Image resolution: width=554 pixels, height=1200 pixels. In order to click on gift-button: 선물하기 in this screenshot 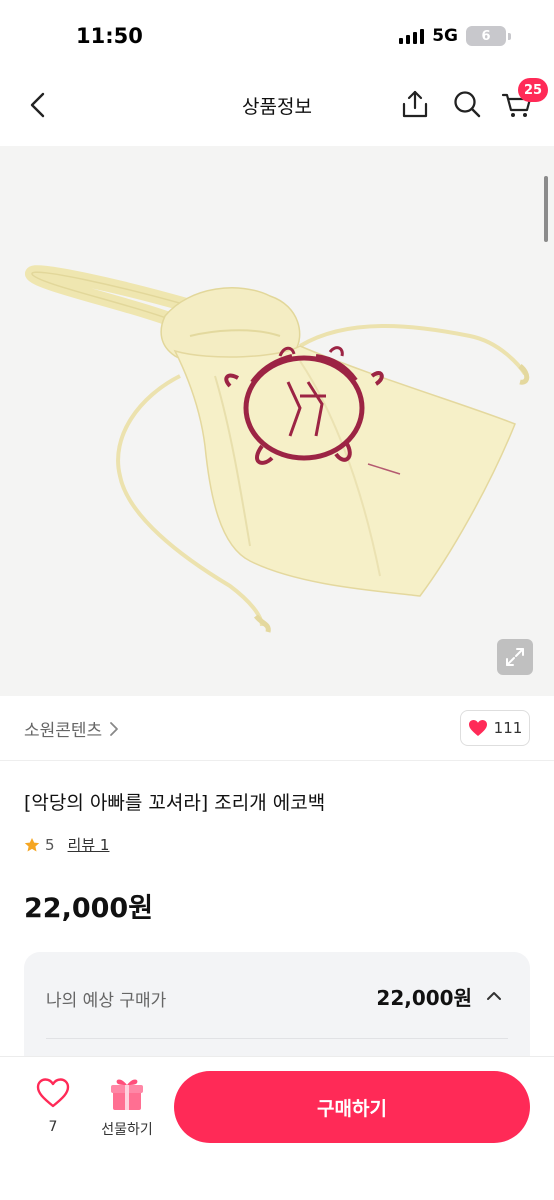, I will do `click(127, 1110)`.